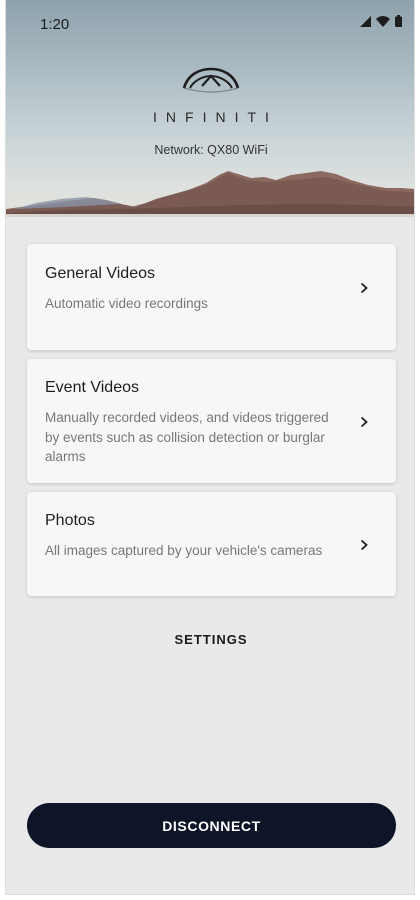  I want to click on infiniti-logo, so click(210, 84).